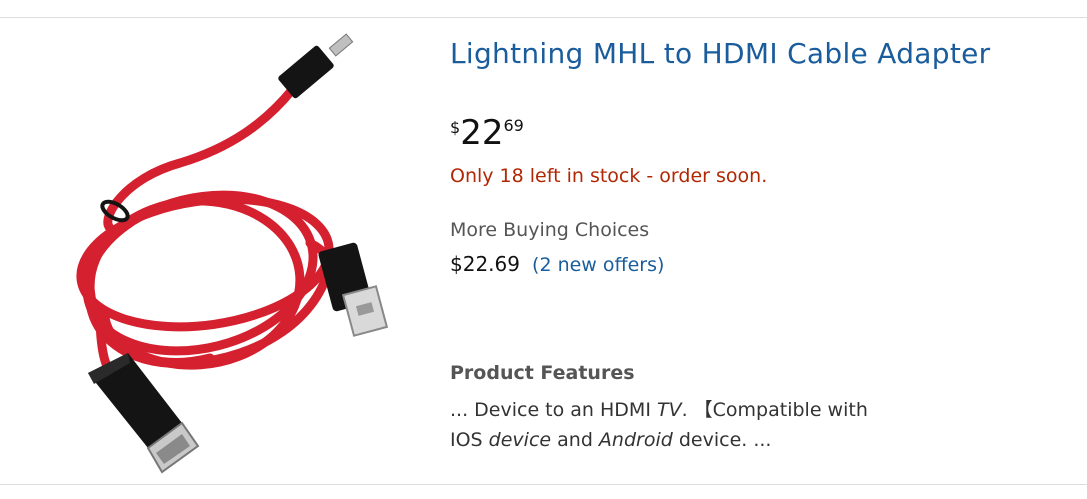 This screenshot has width=1087, height=499. Describe the element at coordinates (609, 176) in the screenshot. I see `stock-message: Only 18 left in stock - order soon.` at that location.